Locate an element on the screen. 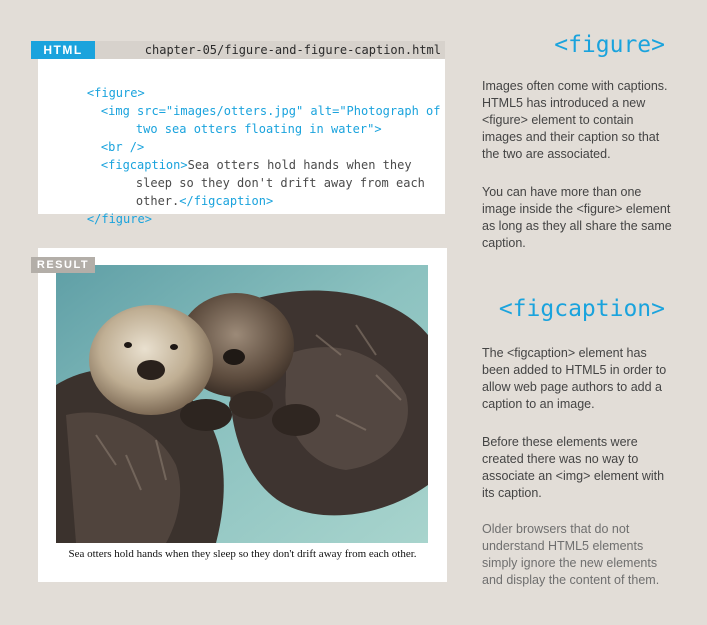 This screenshot has width=707, height=625. figure-heading: <figure> is located at coordinates (609, 45).